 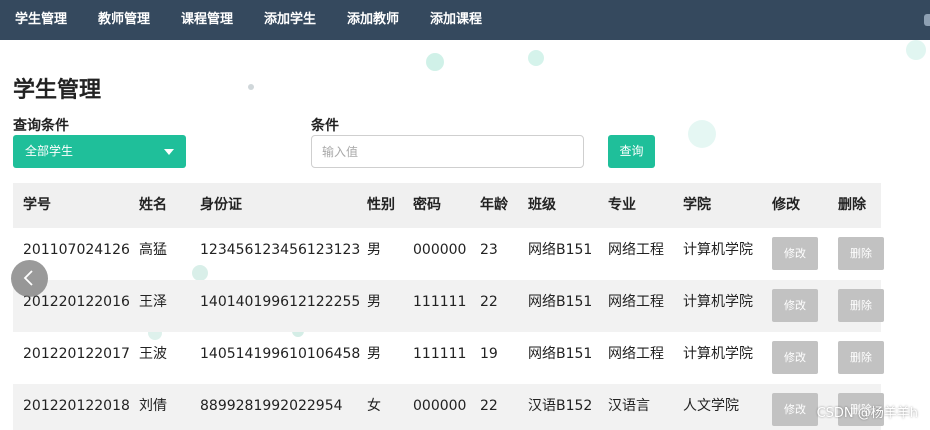 What do you see at coordinates (373, 20) in the screenshot?
I see `nav-add-teacher: 添加教师` at bounding box center [373, 20].